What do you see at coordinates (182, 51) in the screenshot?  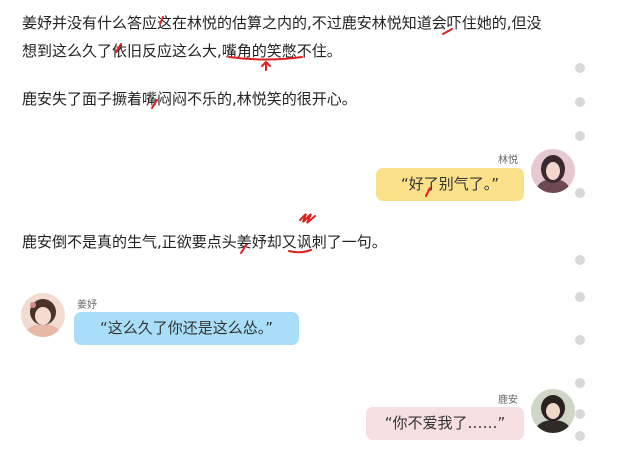 I see `story-paragraph-1-line-2: 想到这么久了依旧反应这么大,嘴角的笑憋不住。` at bounding box center [182, 51].